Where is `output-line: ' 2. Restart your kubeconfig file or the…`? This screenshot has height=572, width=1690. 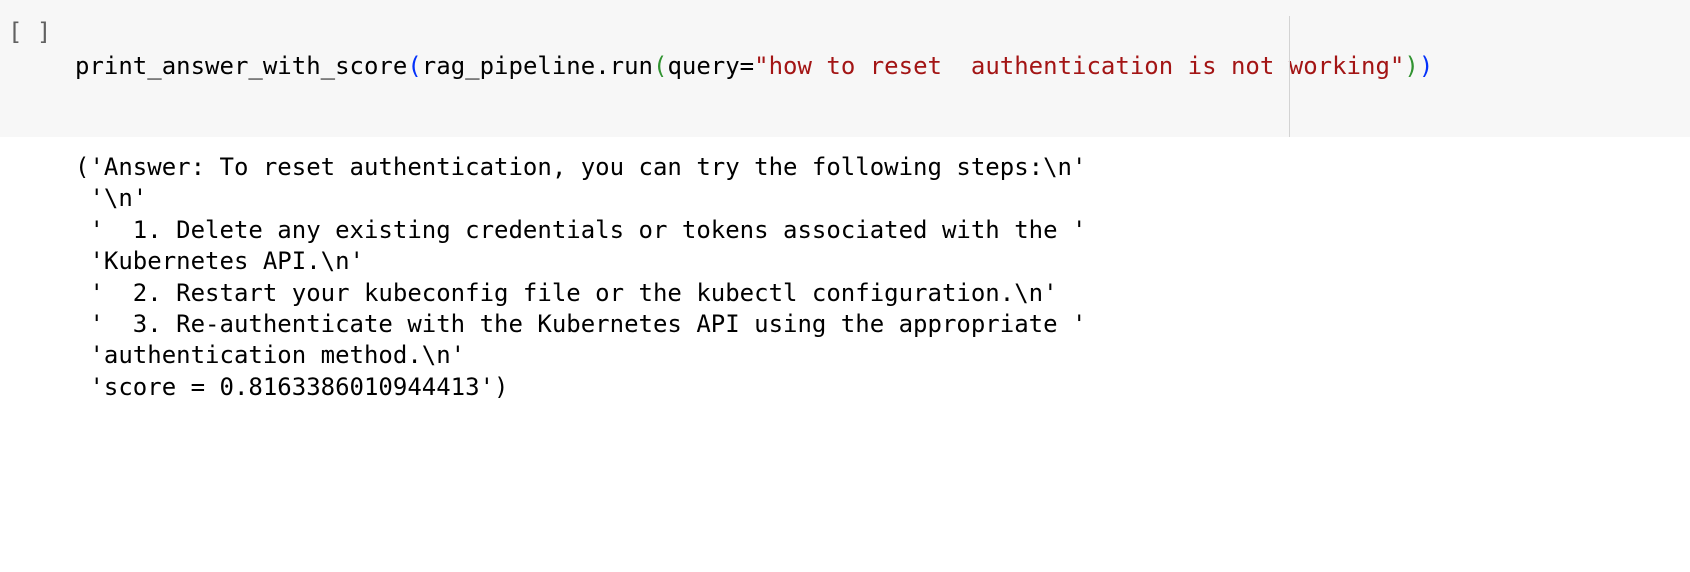
output-line: ' 2. Restart your kubeconfig file or the… is located at coordinates (566, 292).